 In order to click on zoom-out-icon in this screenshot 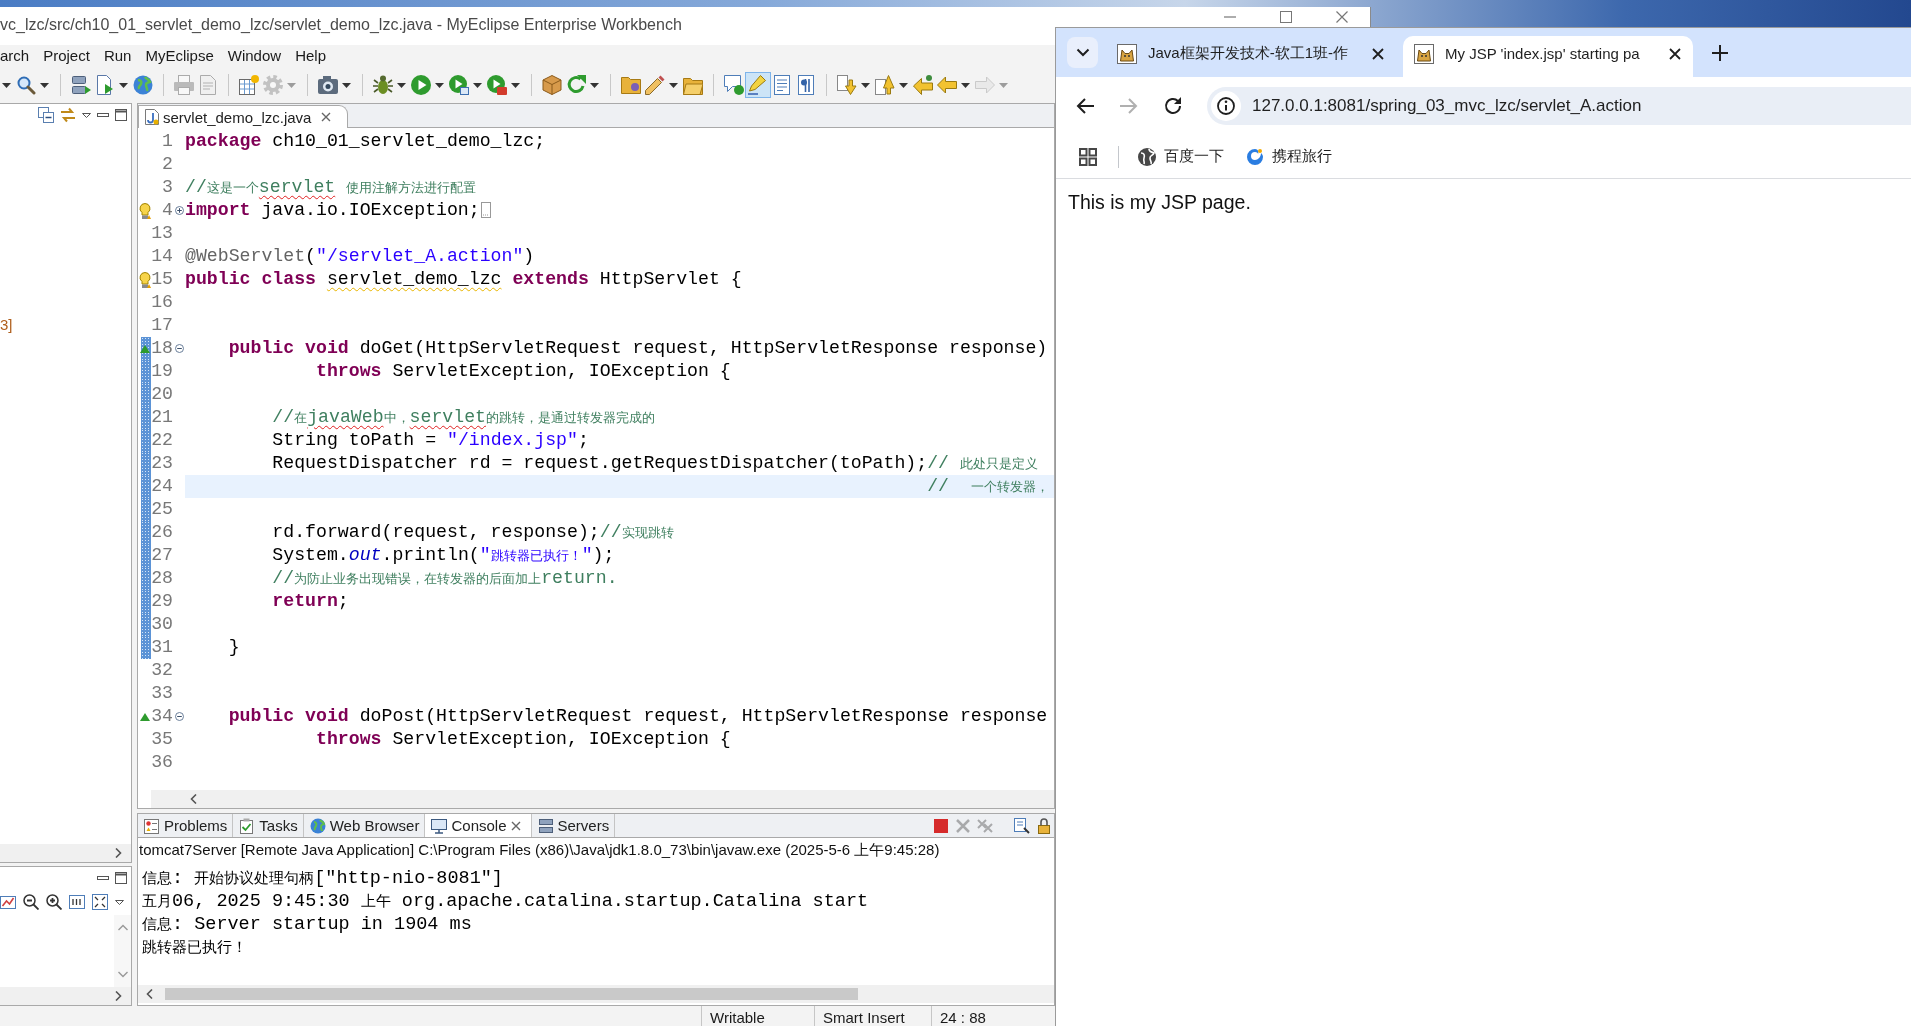, I will do `click(31, 902)`.